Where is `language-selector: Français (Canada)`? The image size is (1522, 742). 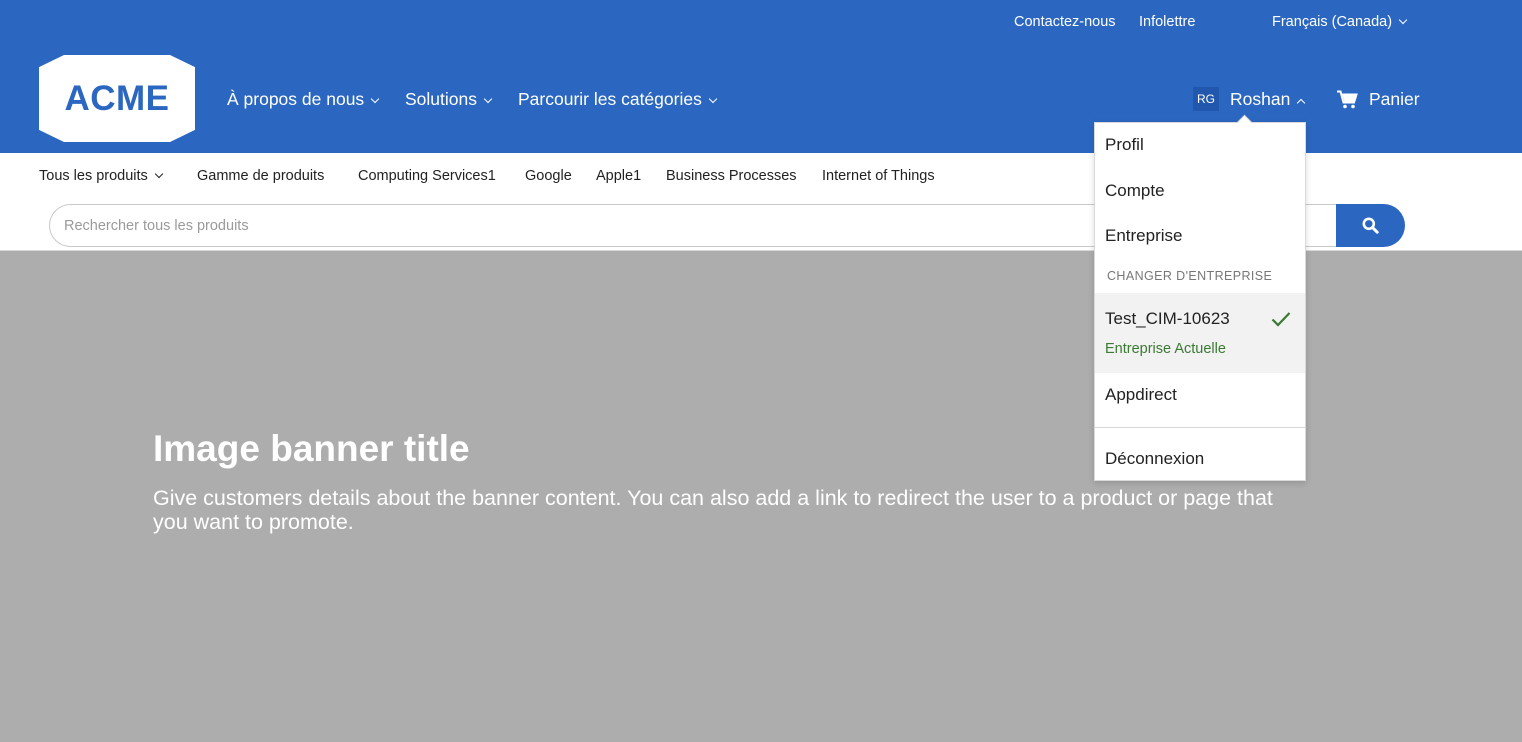 language-selector: Français (Canada) is located at coordinates (1340, 22).